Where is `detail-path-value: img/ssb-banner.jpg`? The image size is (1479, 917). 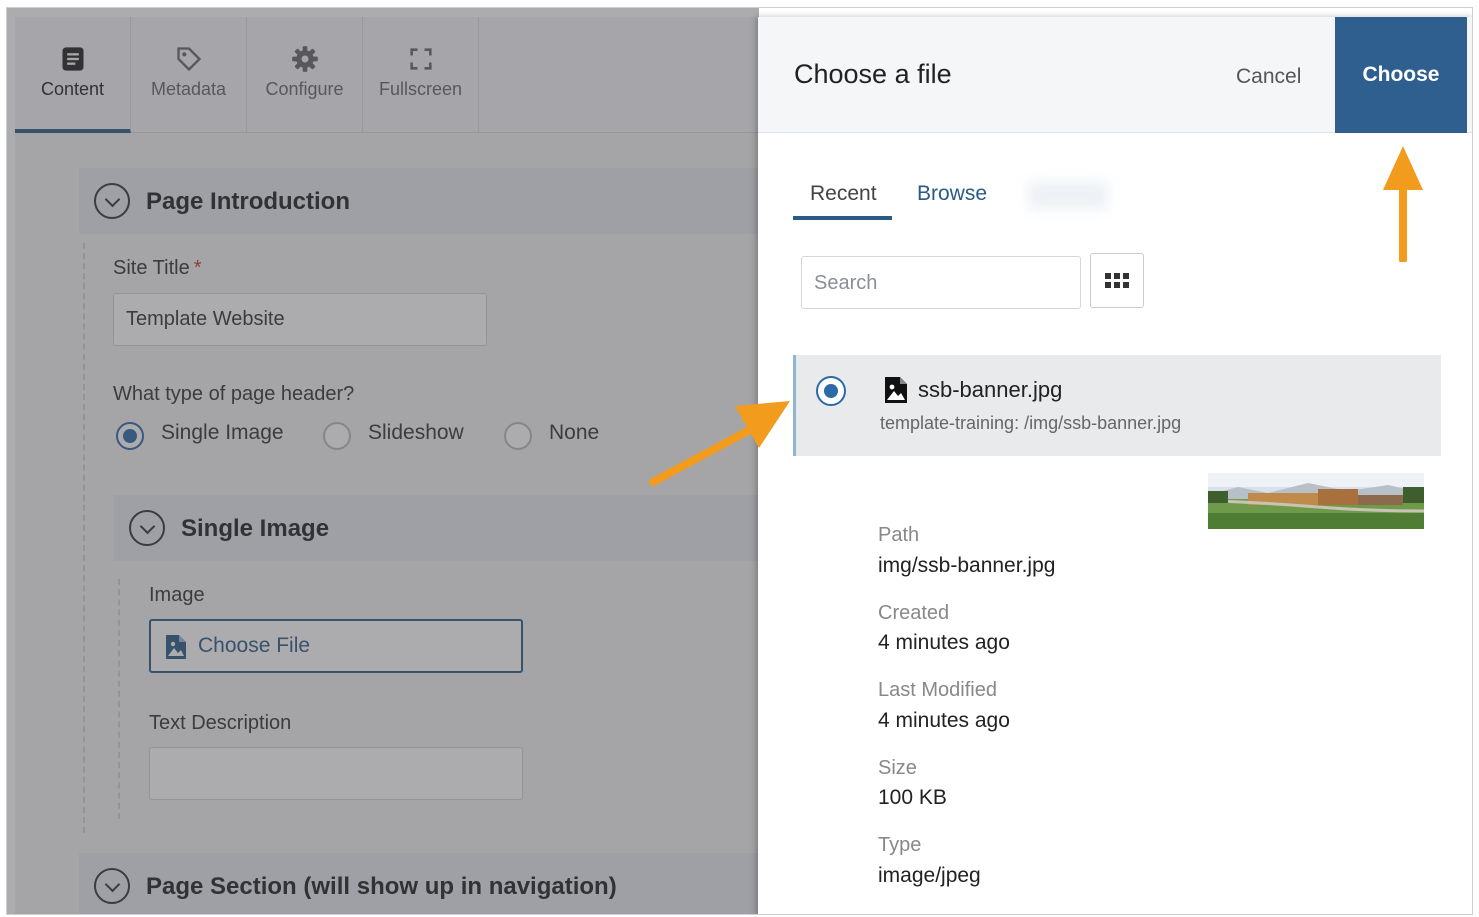
detail-path-value: img/ssb-banner.jpg is located at coordinates (967, 565).